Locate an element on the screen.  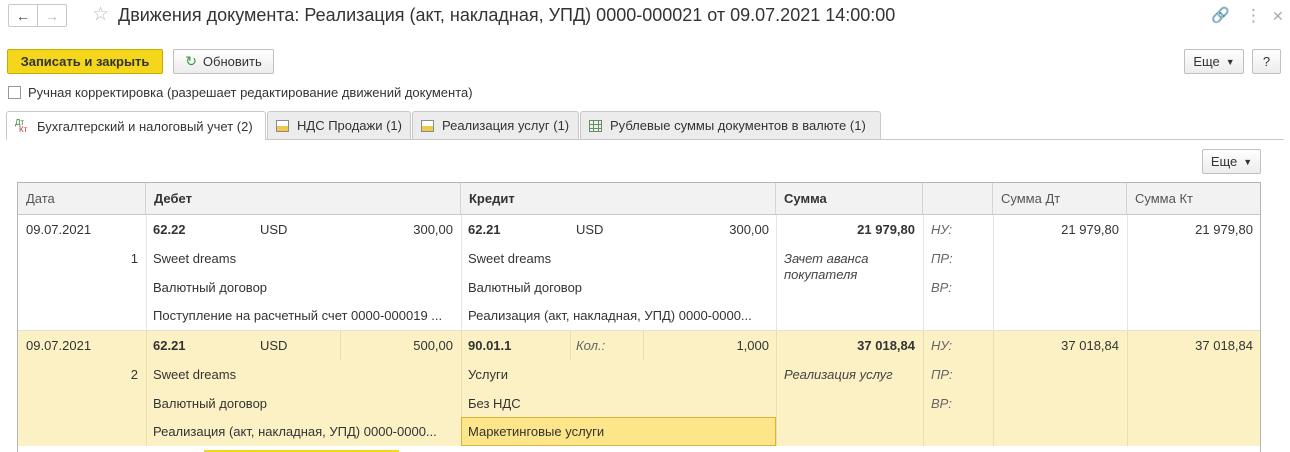
column-header-date: Дата is located at coordinates (82, 198).